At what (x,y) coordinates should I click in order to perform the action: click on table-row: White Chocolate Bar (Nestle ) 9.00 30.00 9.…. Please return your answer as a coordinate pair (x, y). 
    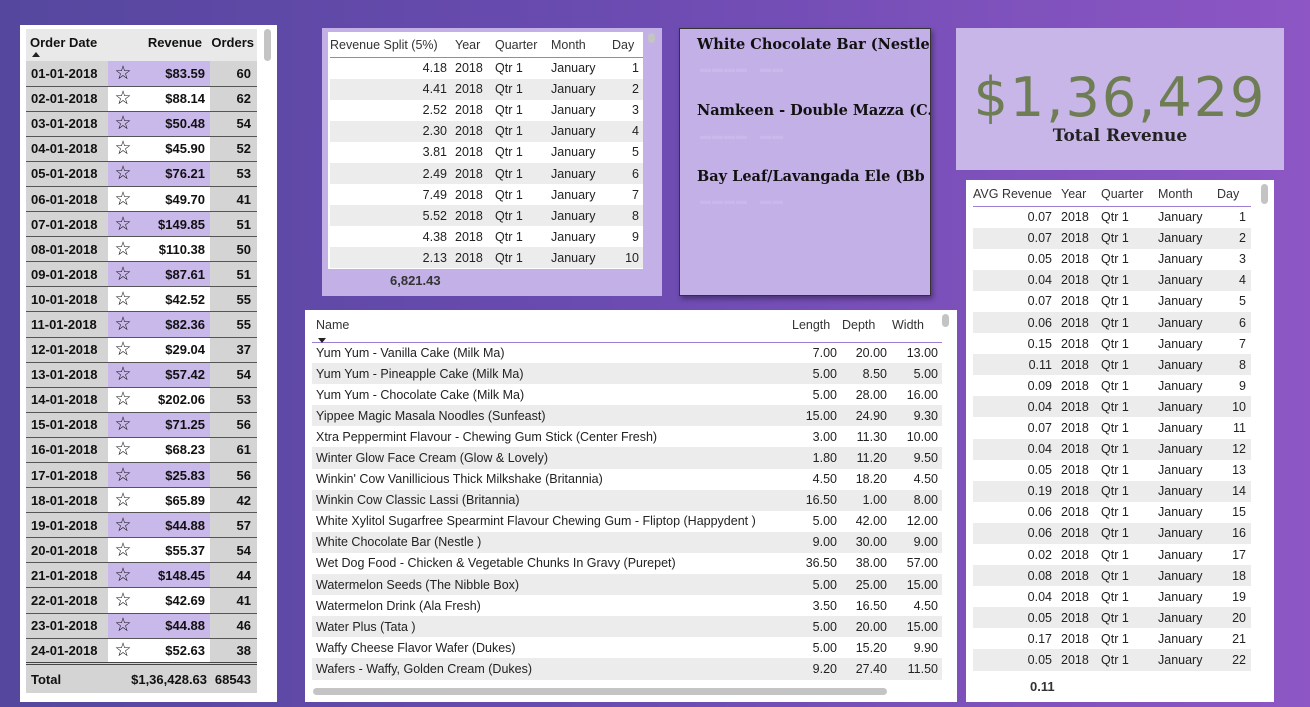
    Looking at the image, I should click on (627, 542).